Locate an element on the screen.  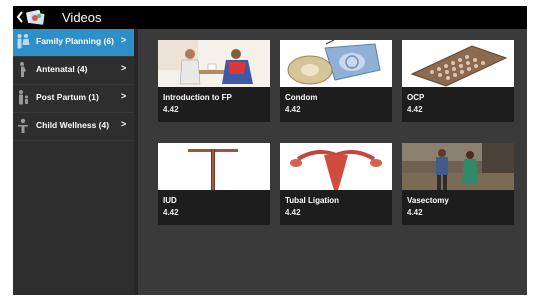
video-card-ocp: OCP 4.42 is located at coordinates (458, 81).